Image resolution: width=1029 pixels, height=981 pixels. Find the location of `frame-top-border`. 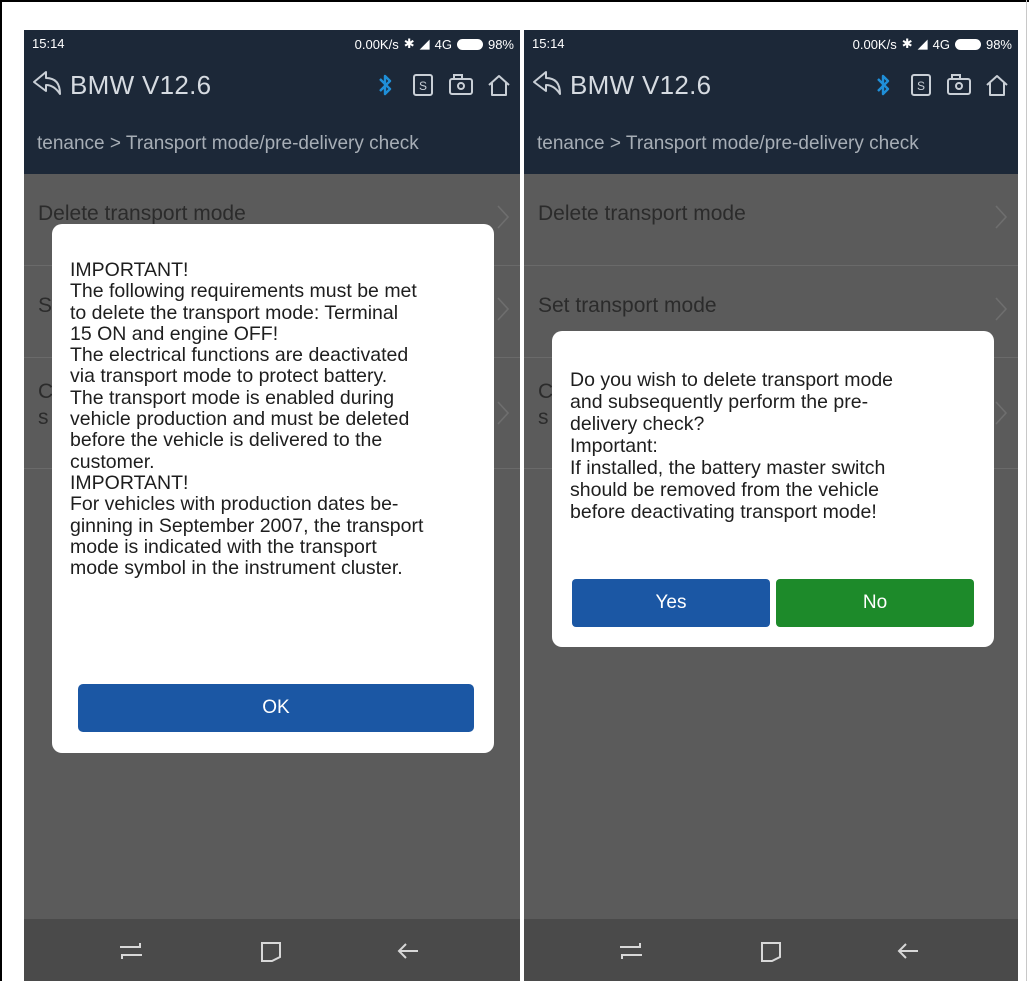

frame-top-border is located at coordinates (514, 1).